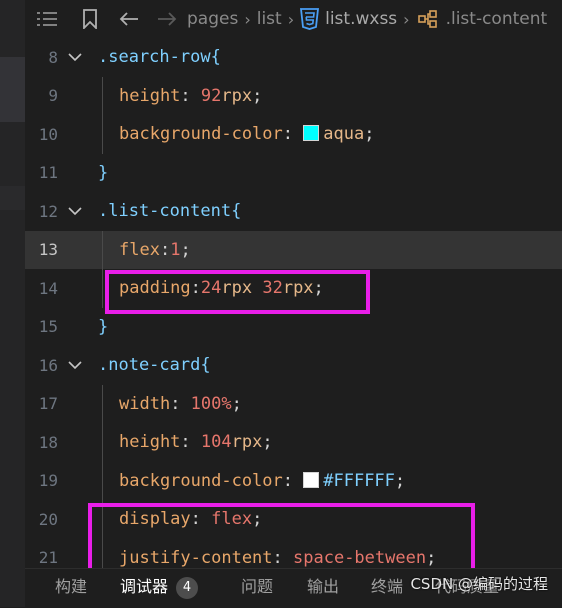 The image size is (562, 608). I want to click on forward-arrow-icon, so click(167, 19).